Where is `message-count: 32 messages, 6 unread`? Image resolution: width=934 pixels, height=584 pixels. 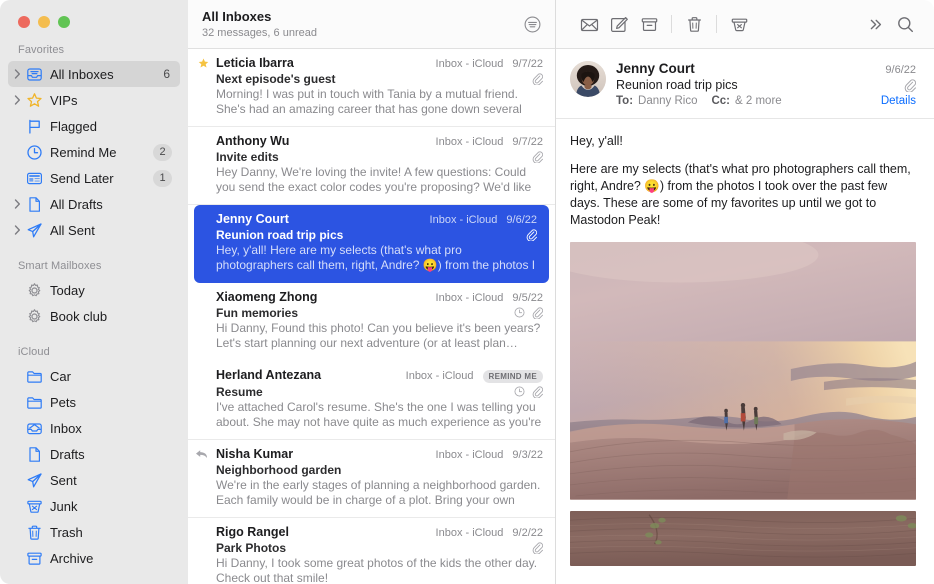
message-count: 32 messages, 6 unread is located at coordinates (259, 32).